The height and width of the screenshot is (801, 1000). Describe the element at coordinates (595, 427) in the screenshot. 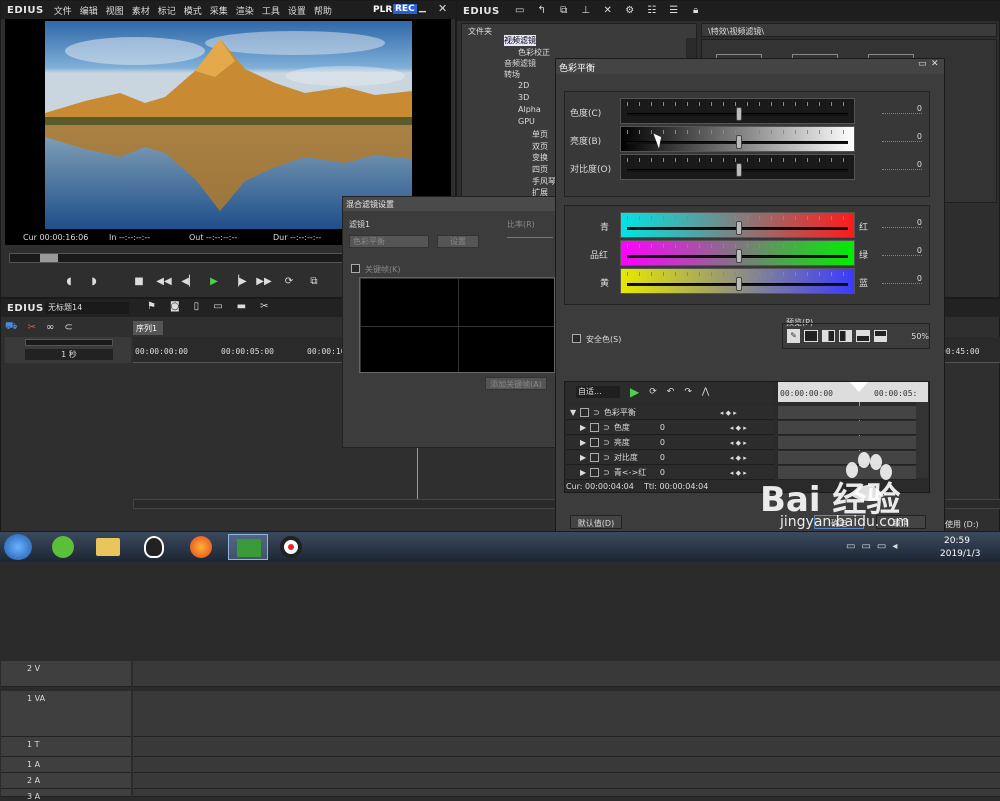

I see `kf-checkbox` at that location.